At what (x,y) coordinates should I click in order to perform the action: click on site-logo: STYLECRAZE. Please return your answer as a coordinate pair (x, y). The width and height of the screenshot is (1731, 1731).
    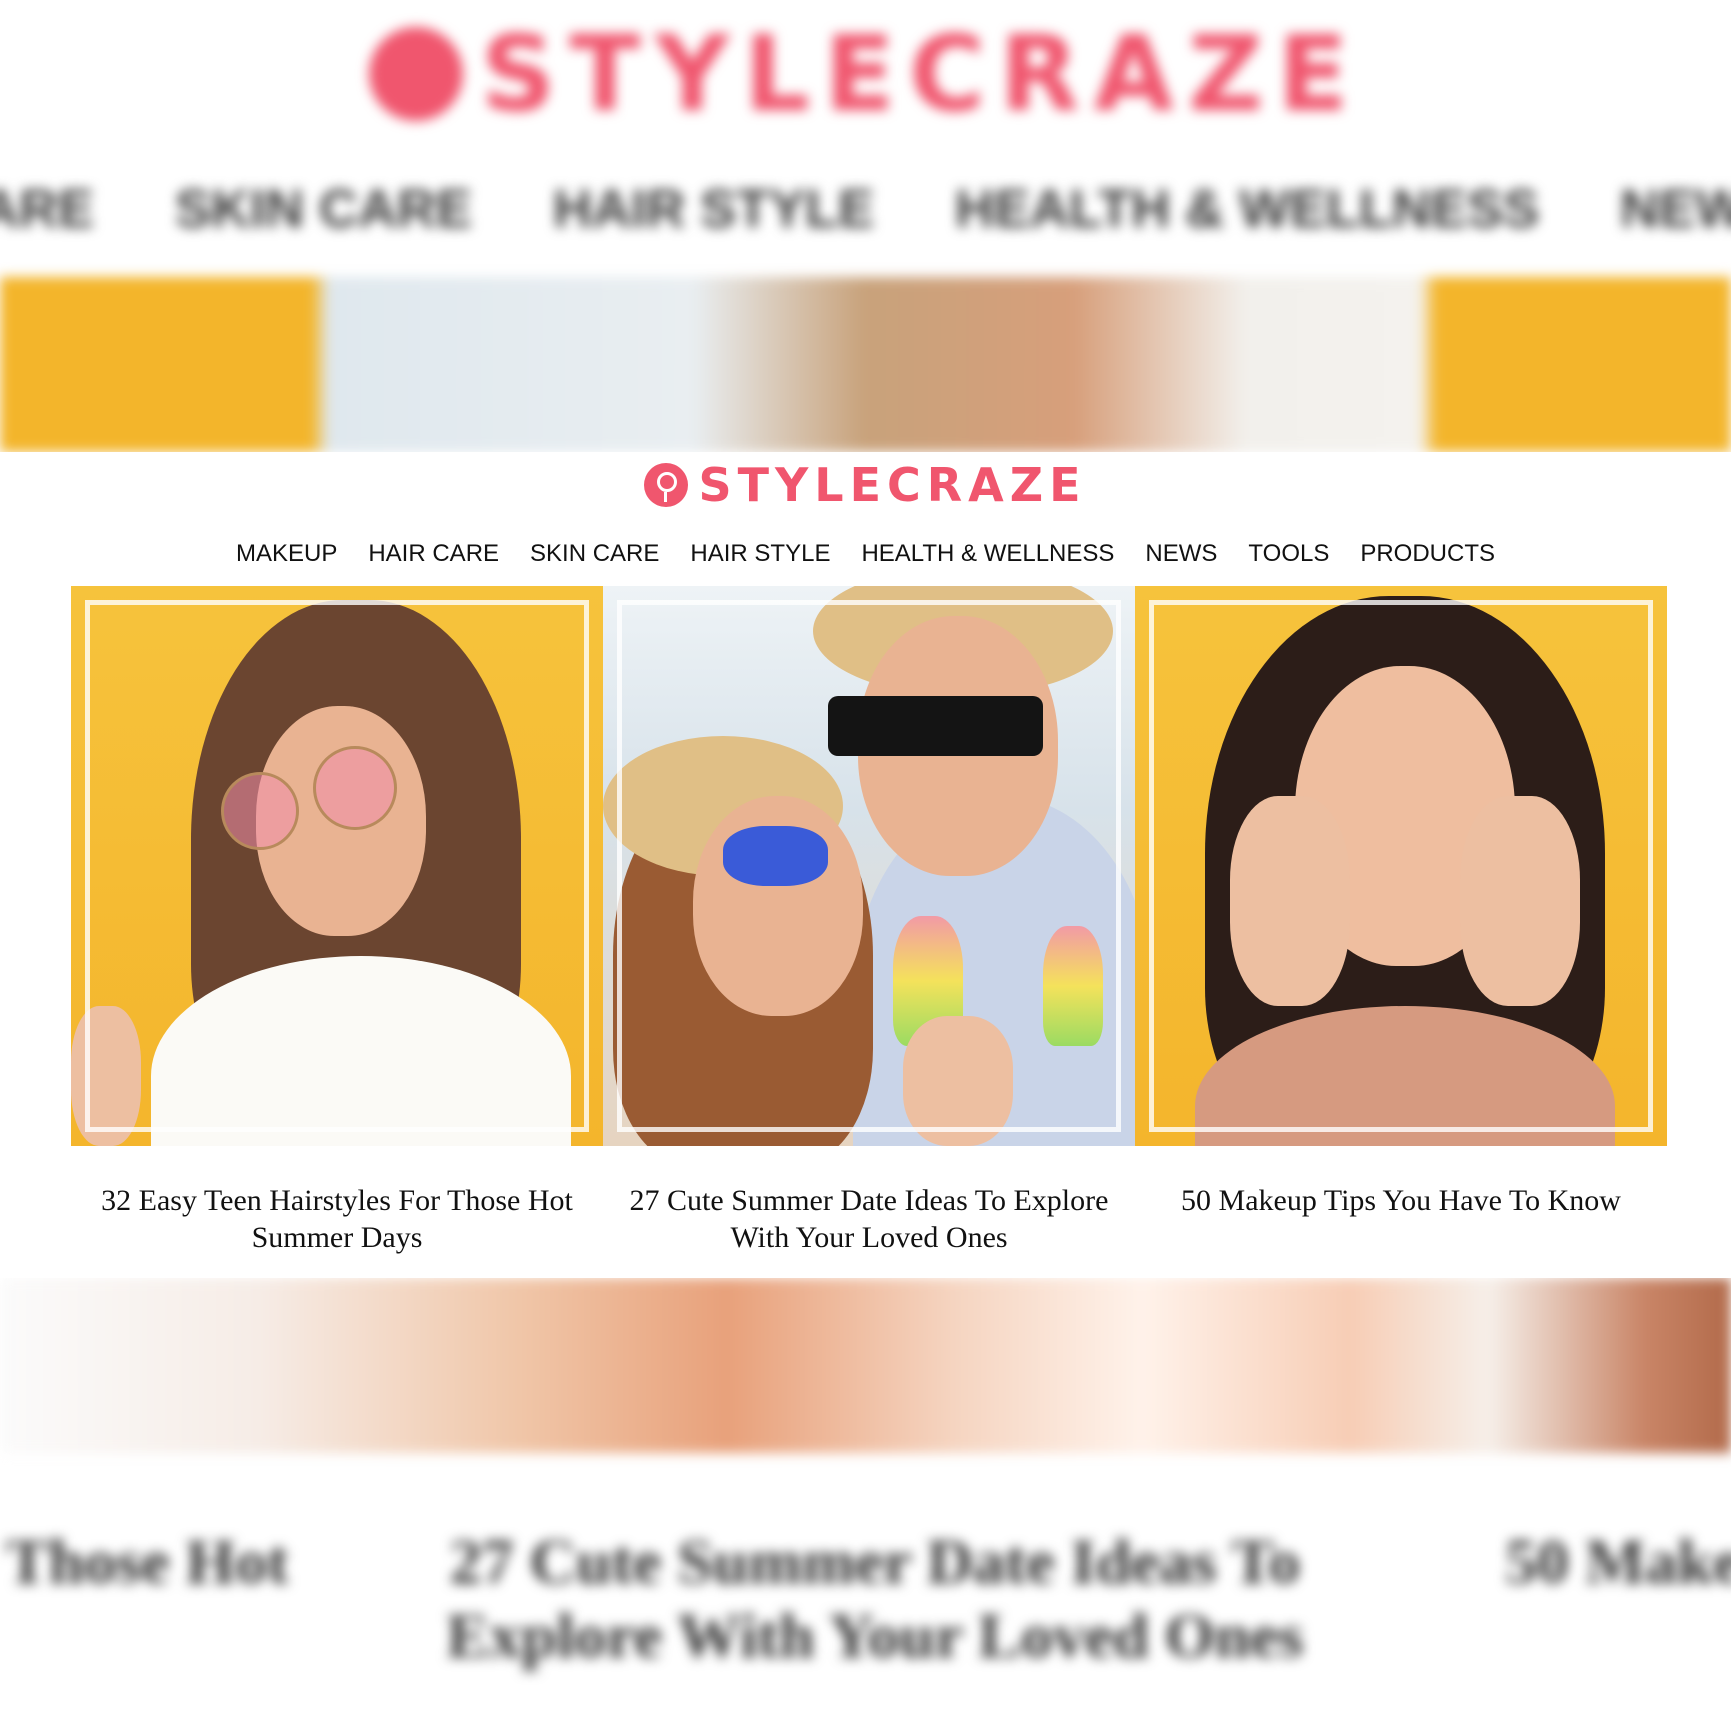
    Looking at the image, I should click on (865, 485).